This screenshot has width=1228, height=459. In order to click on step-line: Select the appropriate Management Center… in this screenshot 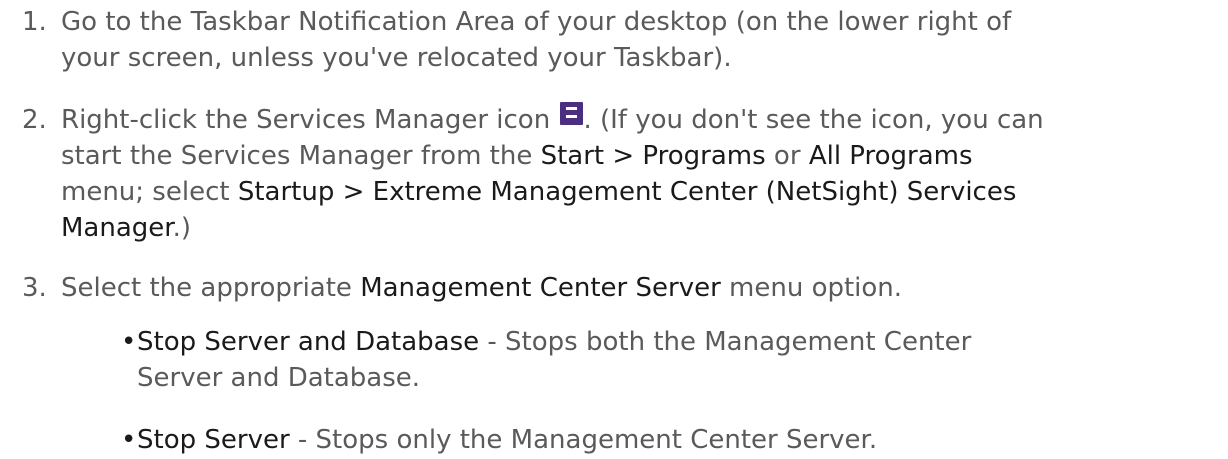, I will do `click(641, 288)`.